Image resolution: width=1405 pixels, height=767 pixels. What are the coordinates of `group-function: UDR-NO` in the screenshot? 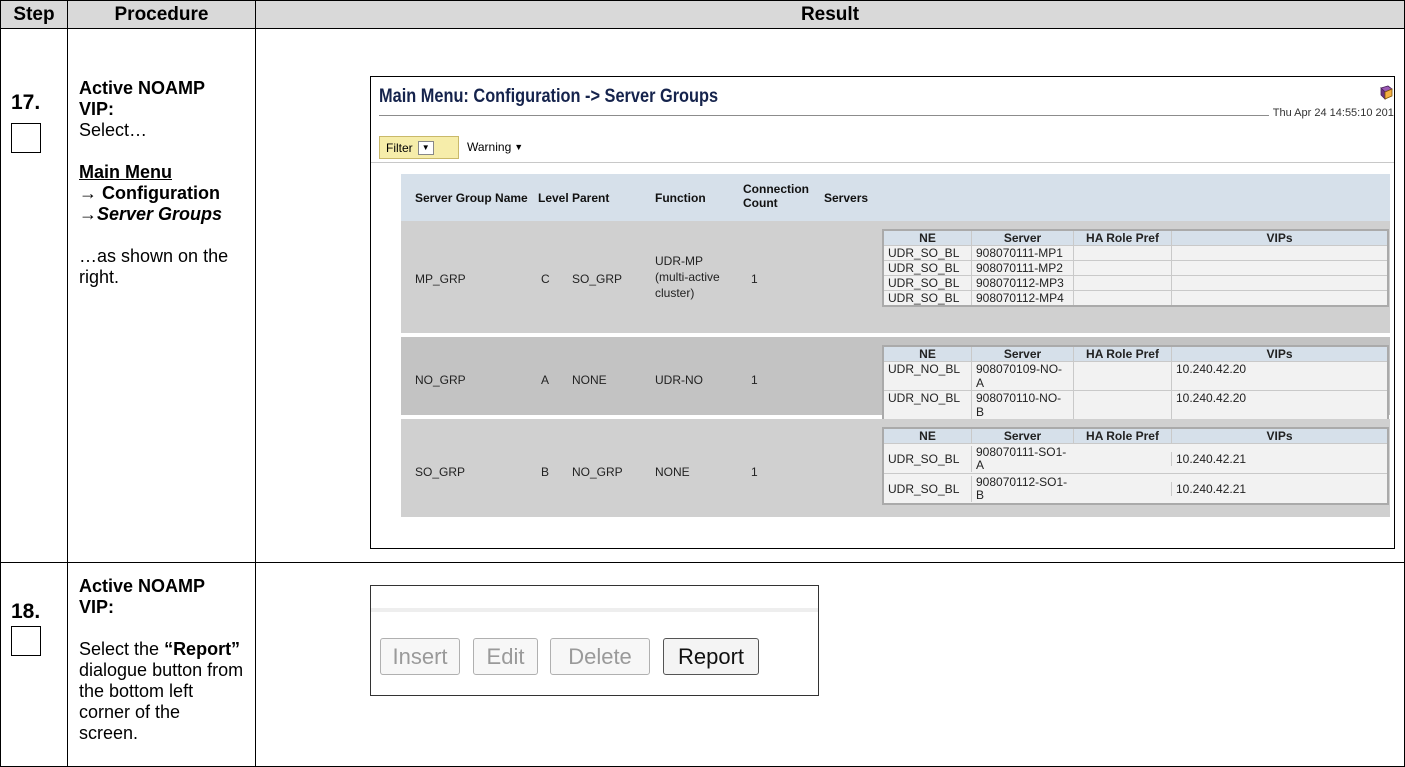 It's located at (679, 380).